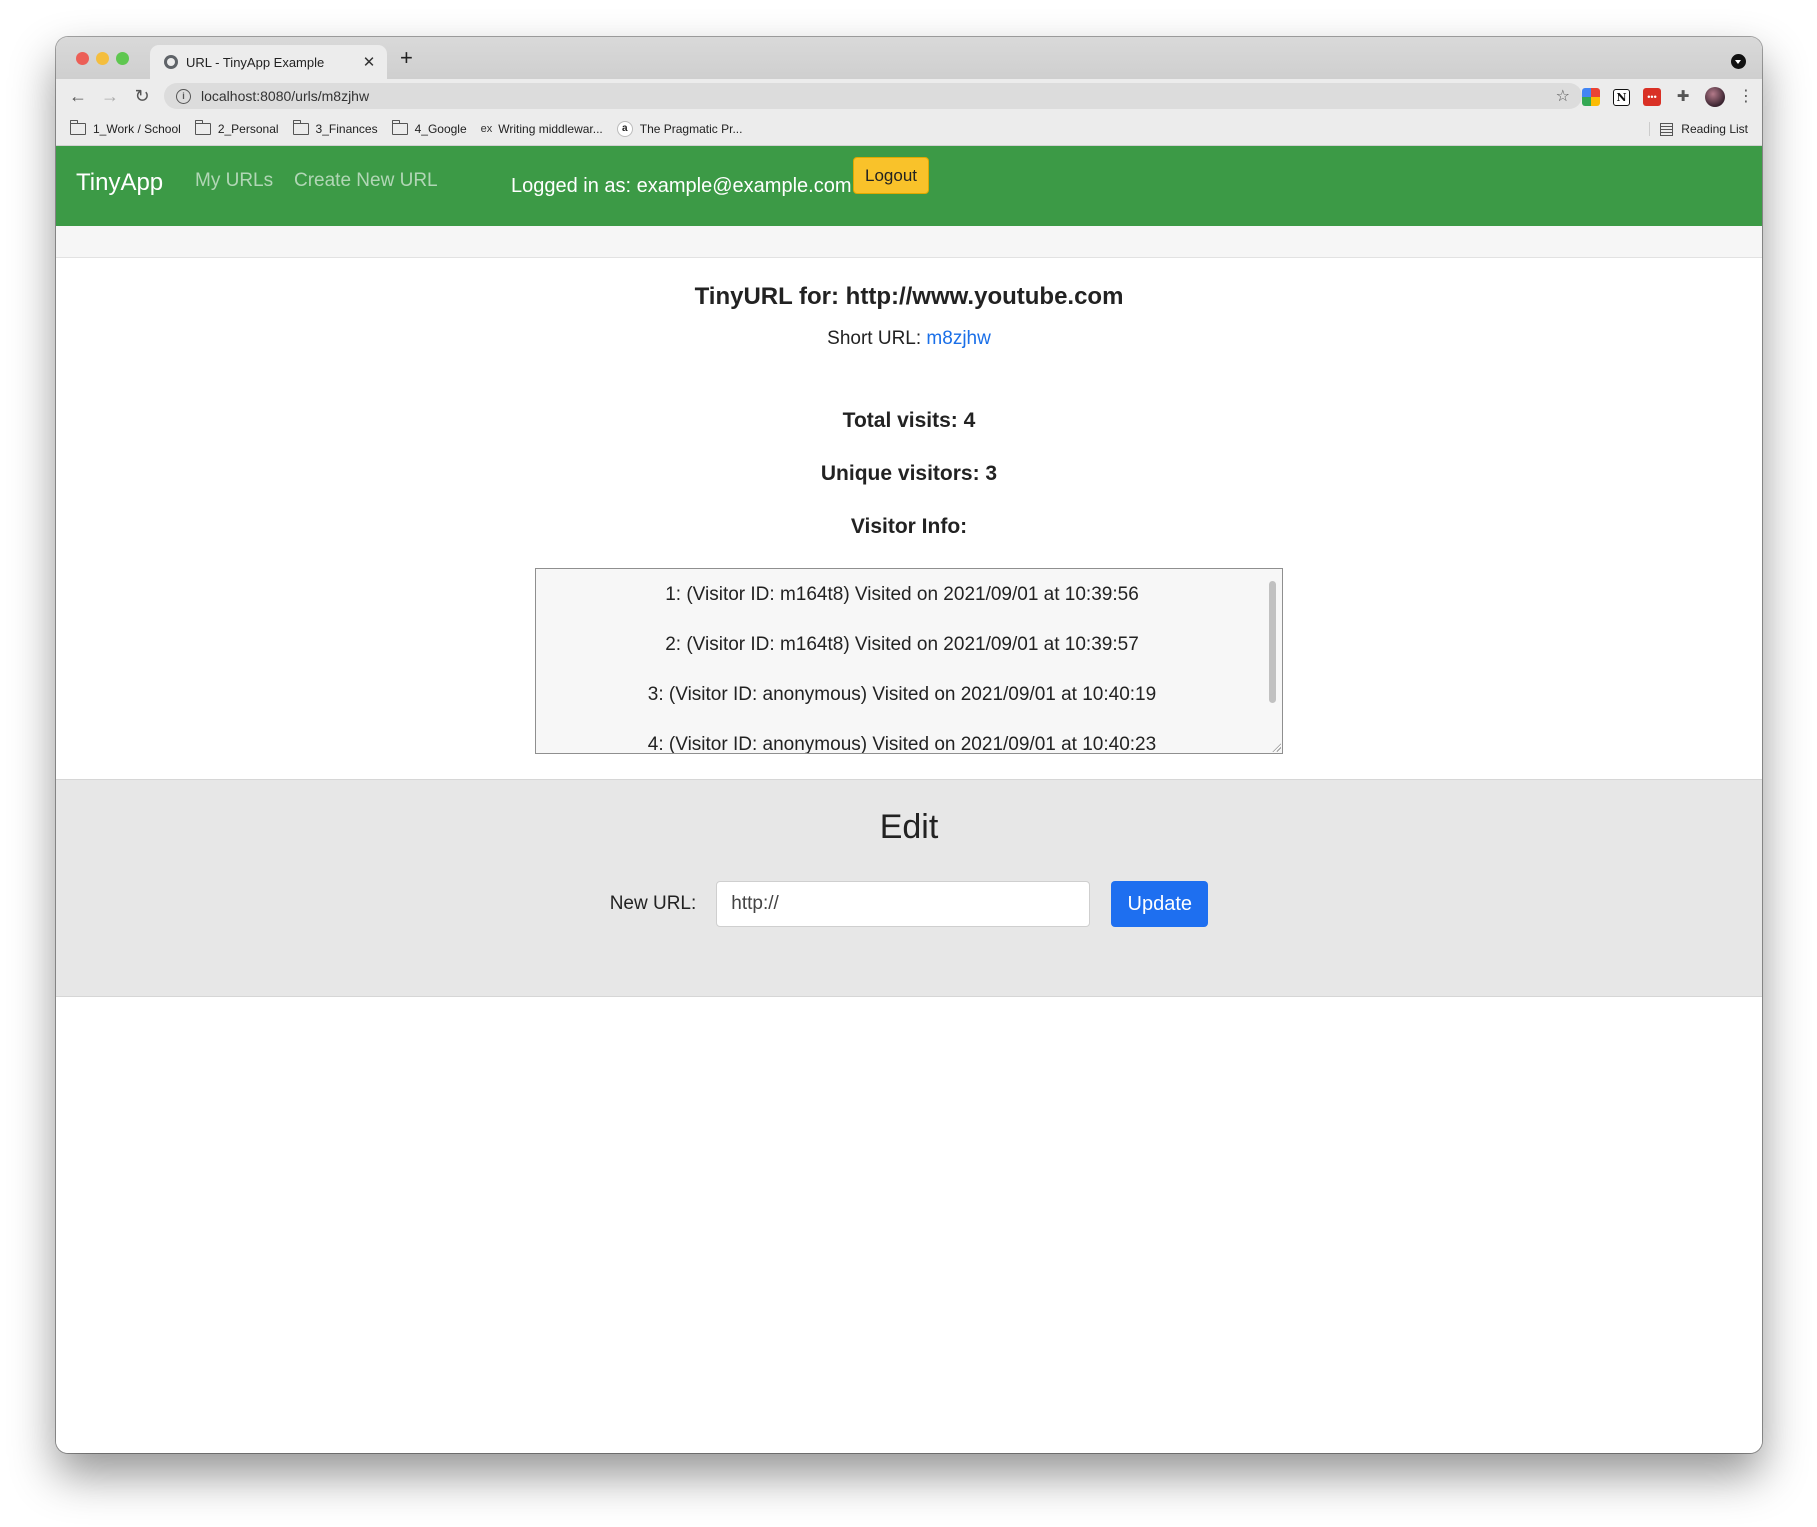 The height and width of the screenshot is (1527, 1817). What do you see at coordinates (248, 129) in the screenshot?
I see `bookmark-label: 2_Personal` at bounding box center [248, 129].